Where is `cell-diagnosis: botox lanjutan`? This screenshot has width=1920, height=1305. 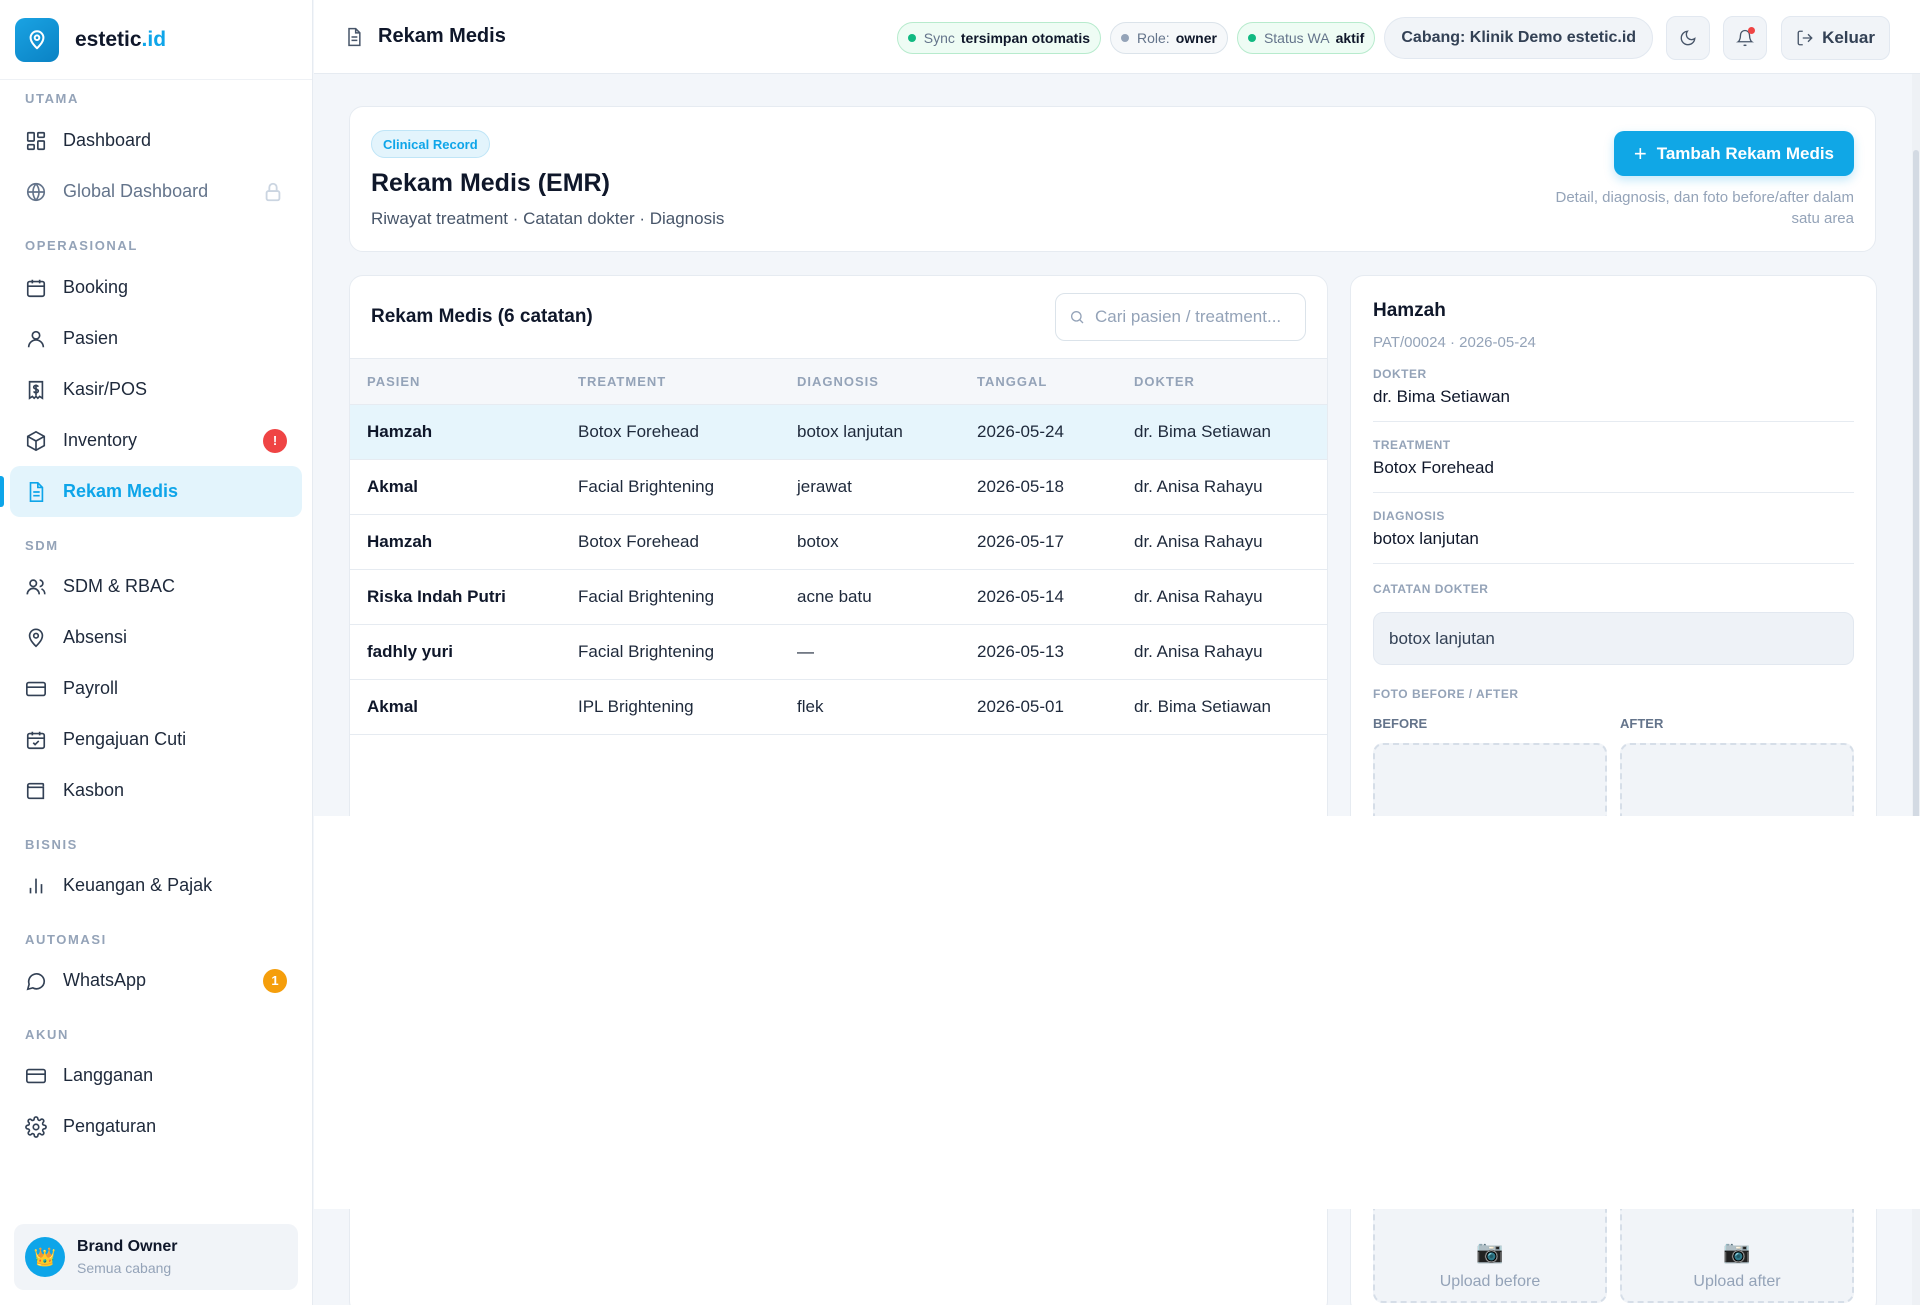
cell-diagnosis: botox lanjutan is located at coordinates (870, 432).